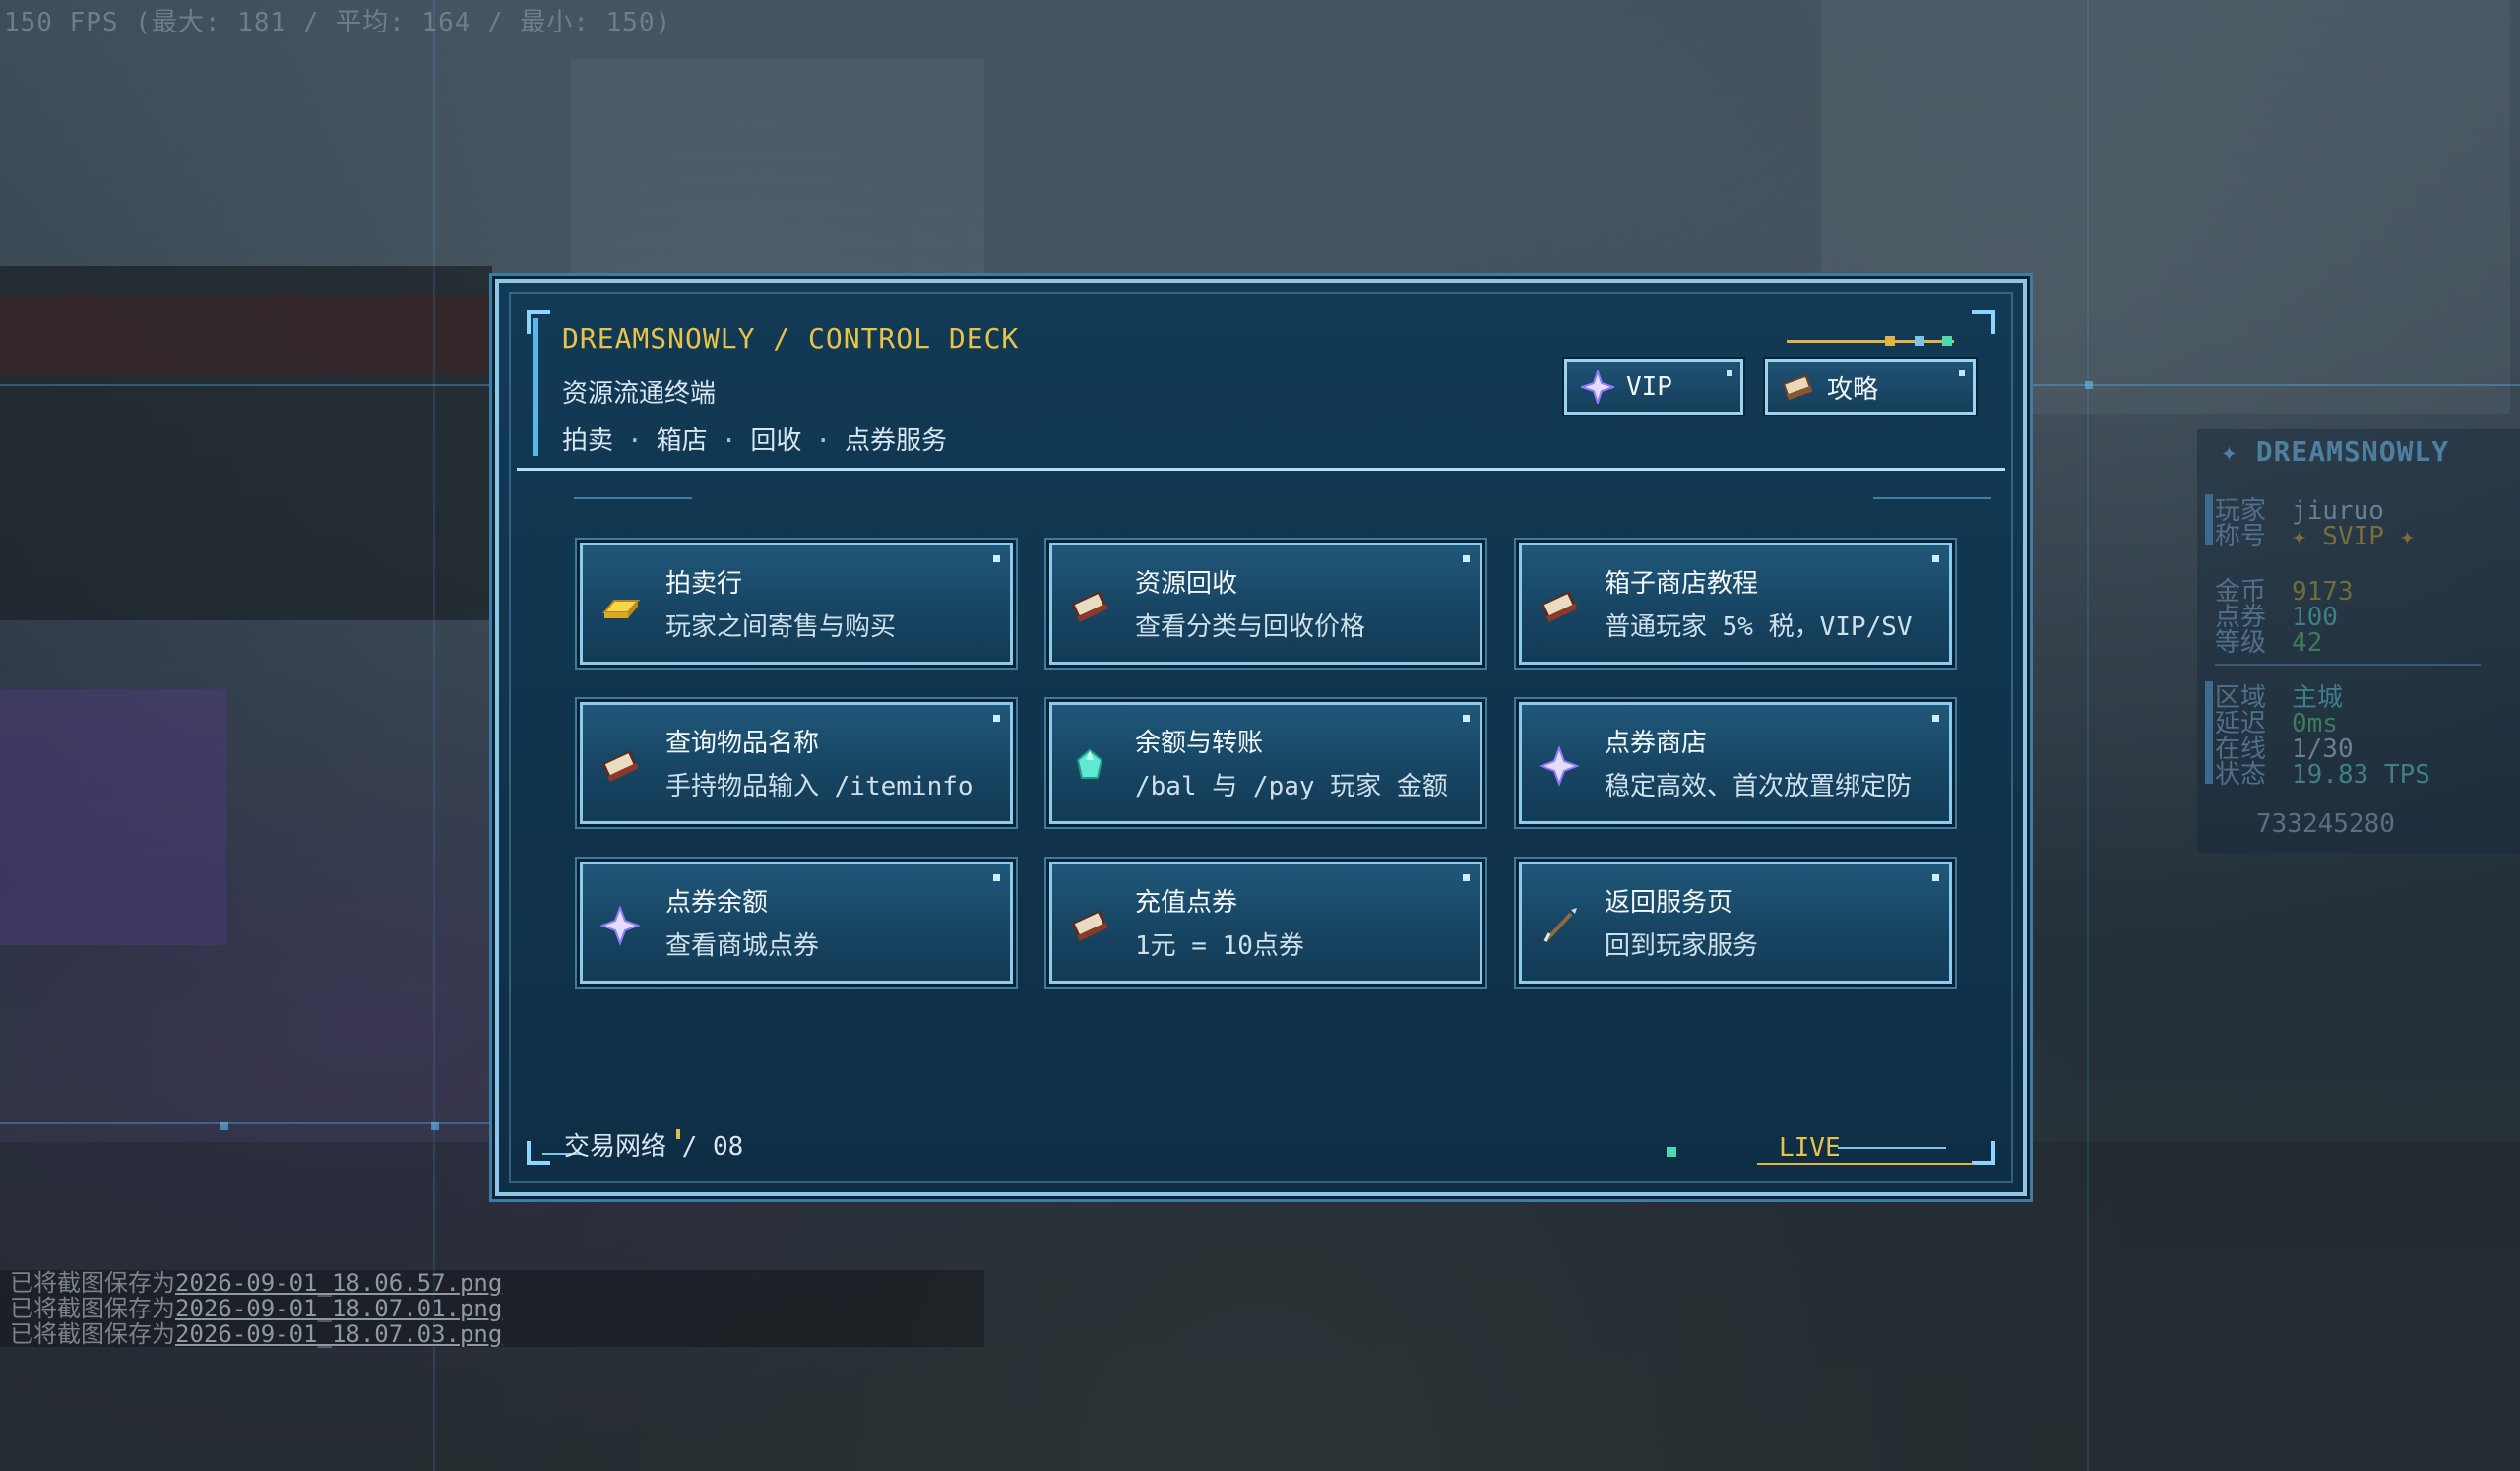 This screenshot has width=2520, height=1471. Describe the element at coordinates (2325, 824) in the screenshot. I see `scoreboard-id: 733245280` at that location.